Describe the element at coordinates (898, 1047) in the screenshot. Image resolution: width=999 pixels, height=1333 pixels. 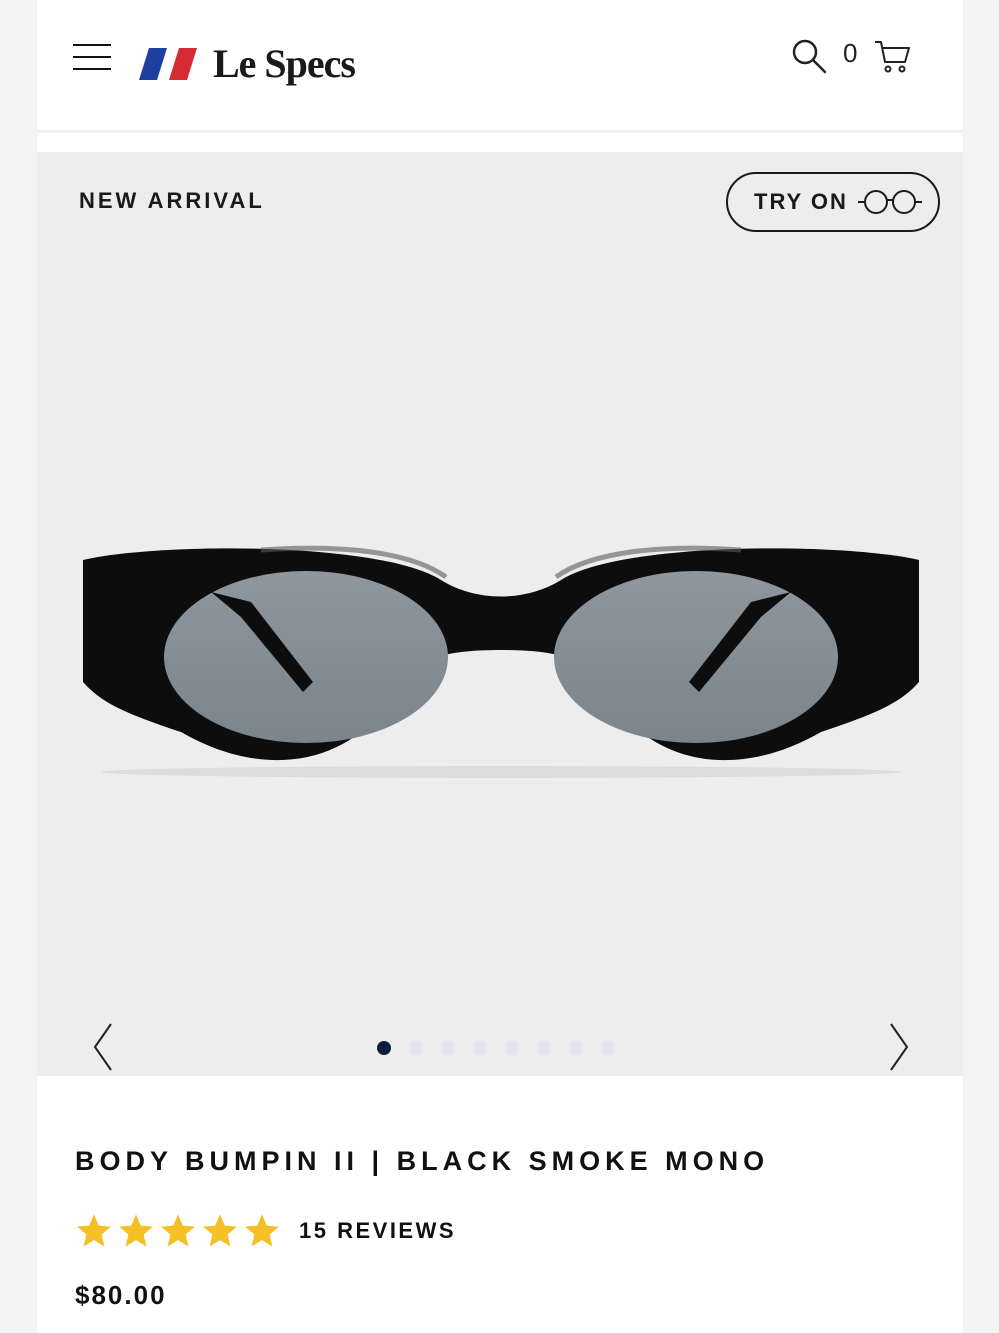
I see `chevron-right-icon` at that location.